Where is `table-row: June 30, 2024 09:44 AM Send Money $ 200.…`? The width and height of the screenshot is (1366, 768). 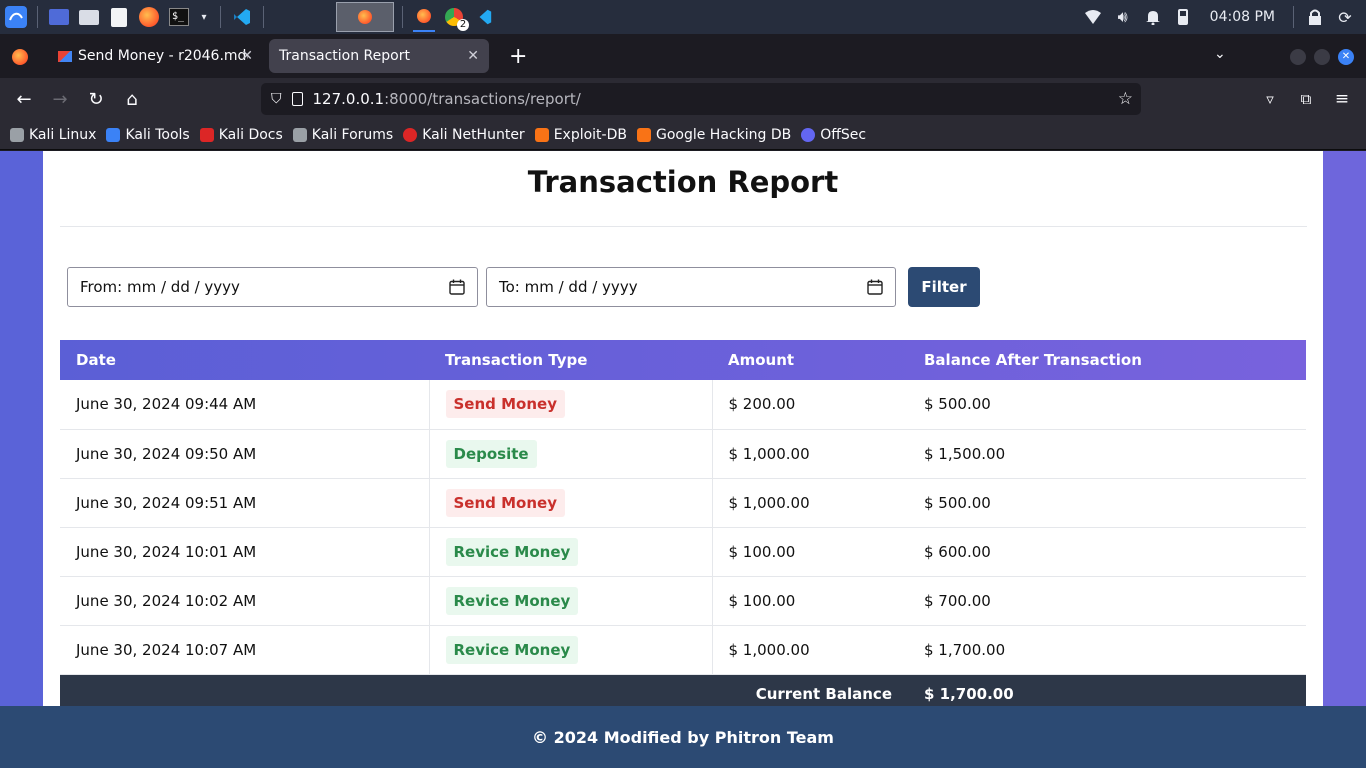 table-row: June 30, 2024 09:44 AM Send Money $ 200.… is located at coordinates (683, 405).